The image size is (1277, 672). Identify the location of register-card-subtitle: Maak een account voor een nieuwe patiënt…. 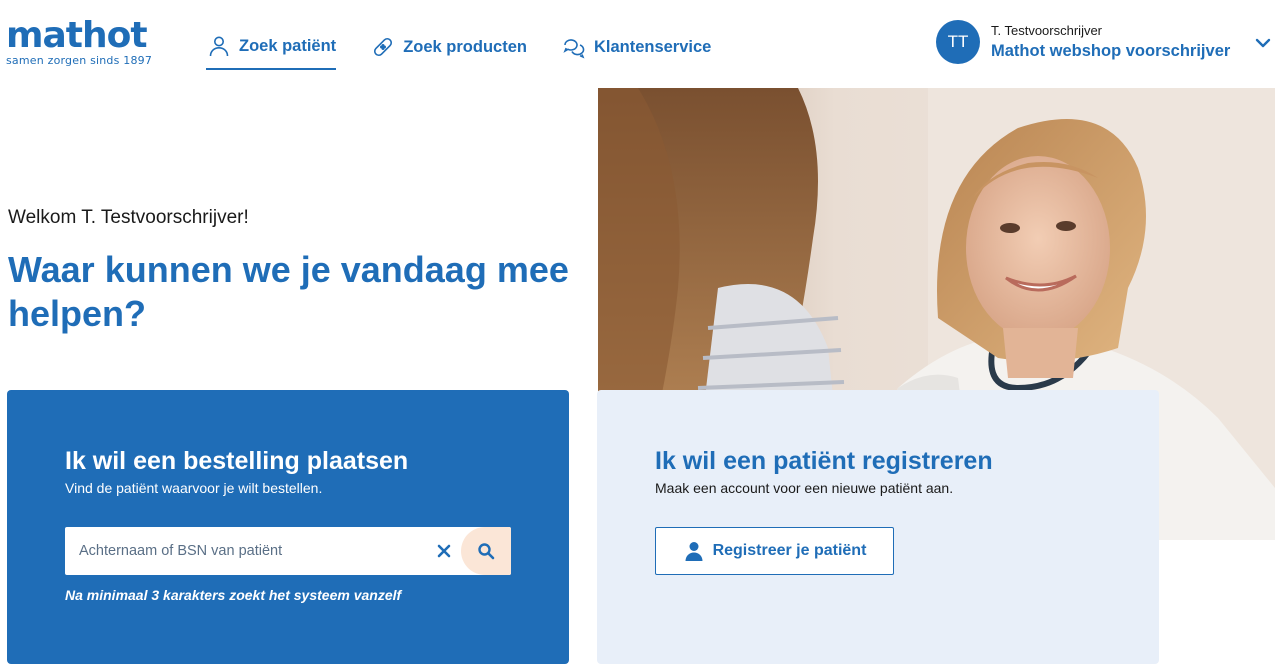
(804, 488).